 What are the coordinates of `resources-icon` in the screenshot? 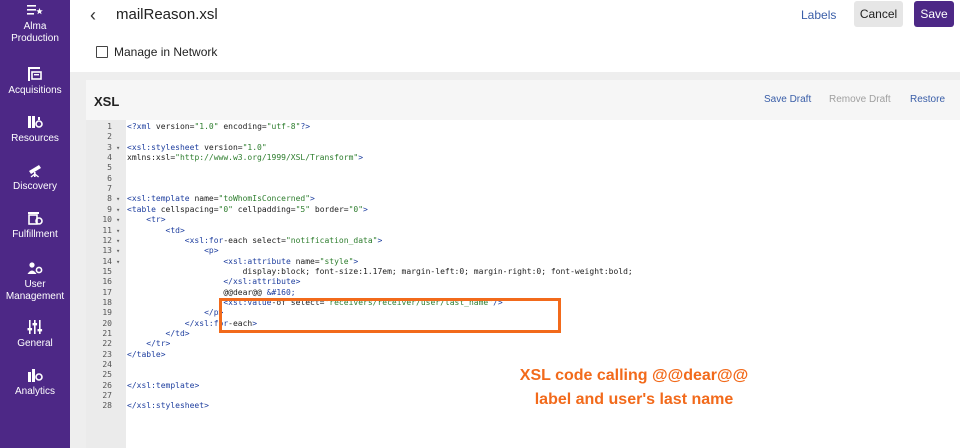 It's located at (35, 122).